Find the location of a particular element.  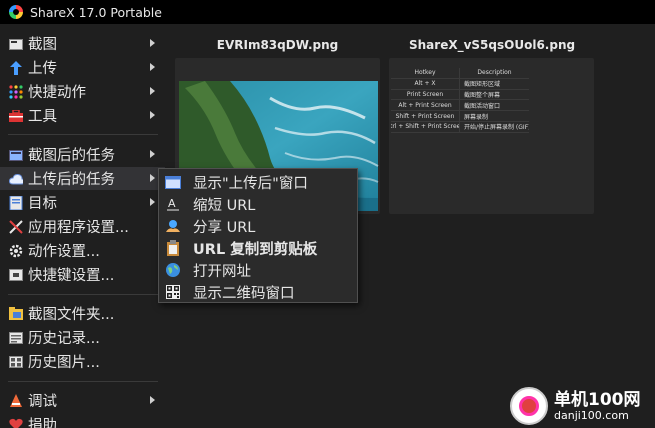

workflow-dots-icon is located at coordinates (16, 91).